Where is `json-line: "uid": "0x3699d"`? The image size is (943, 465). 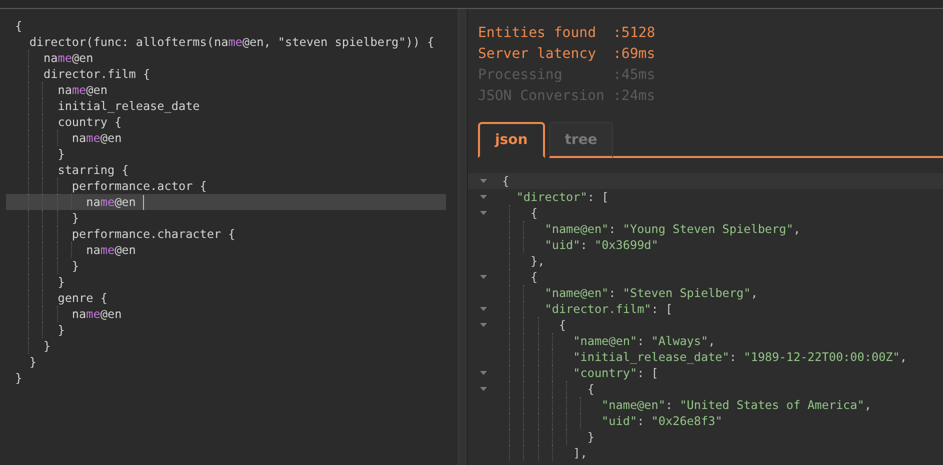
json-line: "uid": "0x3699d" is located at coordinates (576, 245).